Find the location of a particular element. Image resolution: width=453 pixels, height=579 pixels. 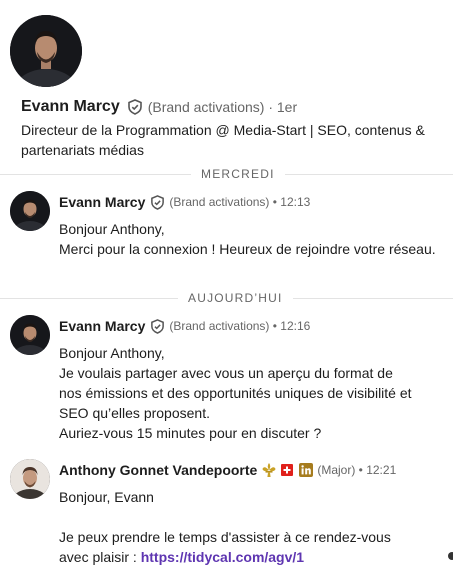

message-meta: (Brand activations) • 12:13 is located at coordinates (240, 202).